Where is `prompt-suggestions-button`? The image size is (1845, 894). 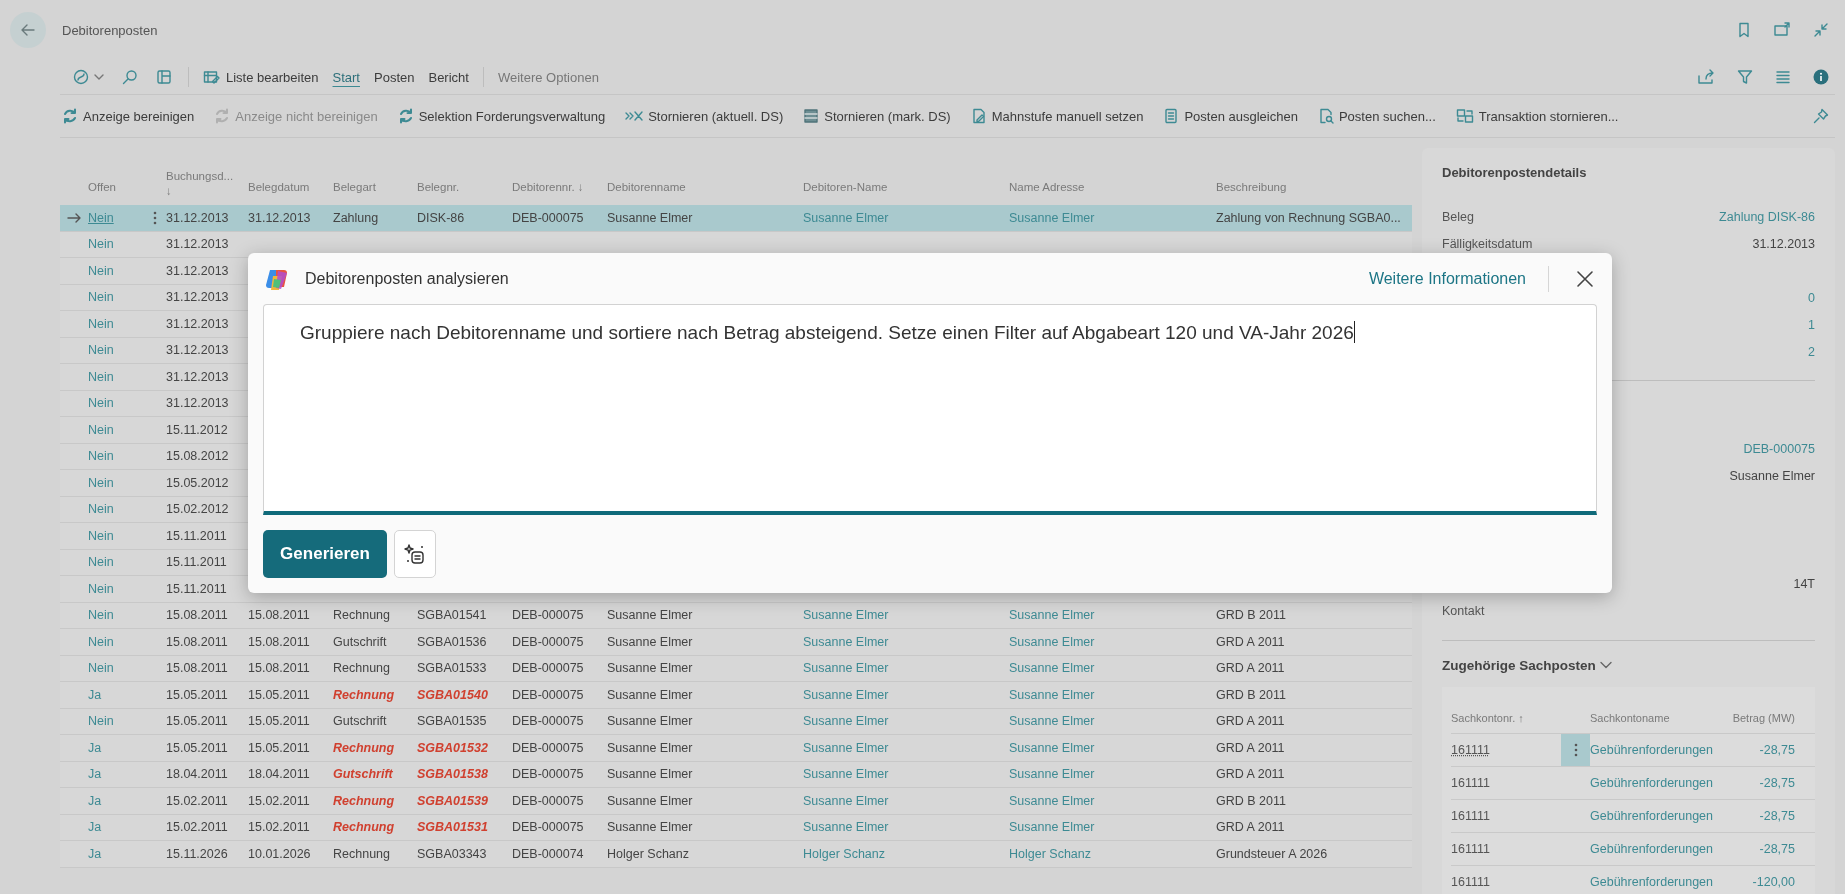 prompt-suggestions-button is located at coordinates (415, 554).